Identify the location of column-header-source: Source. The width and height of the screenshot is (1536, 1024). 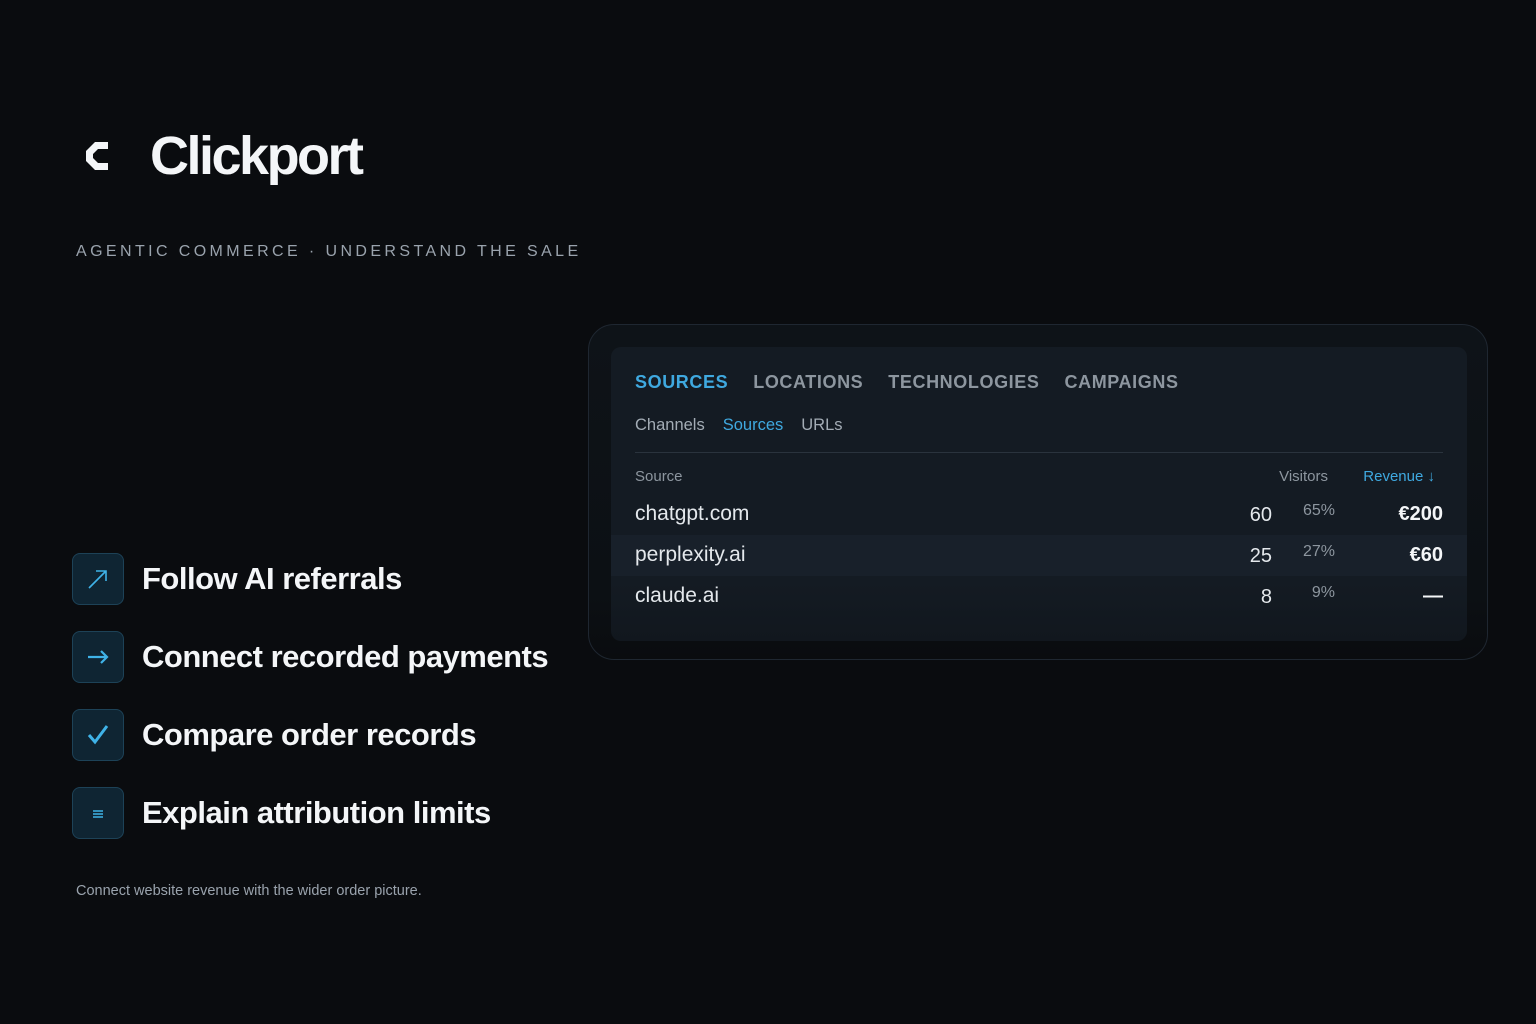
(659, 476).